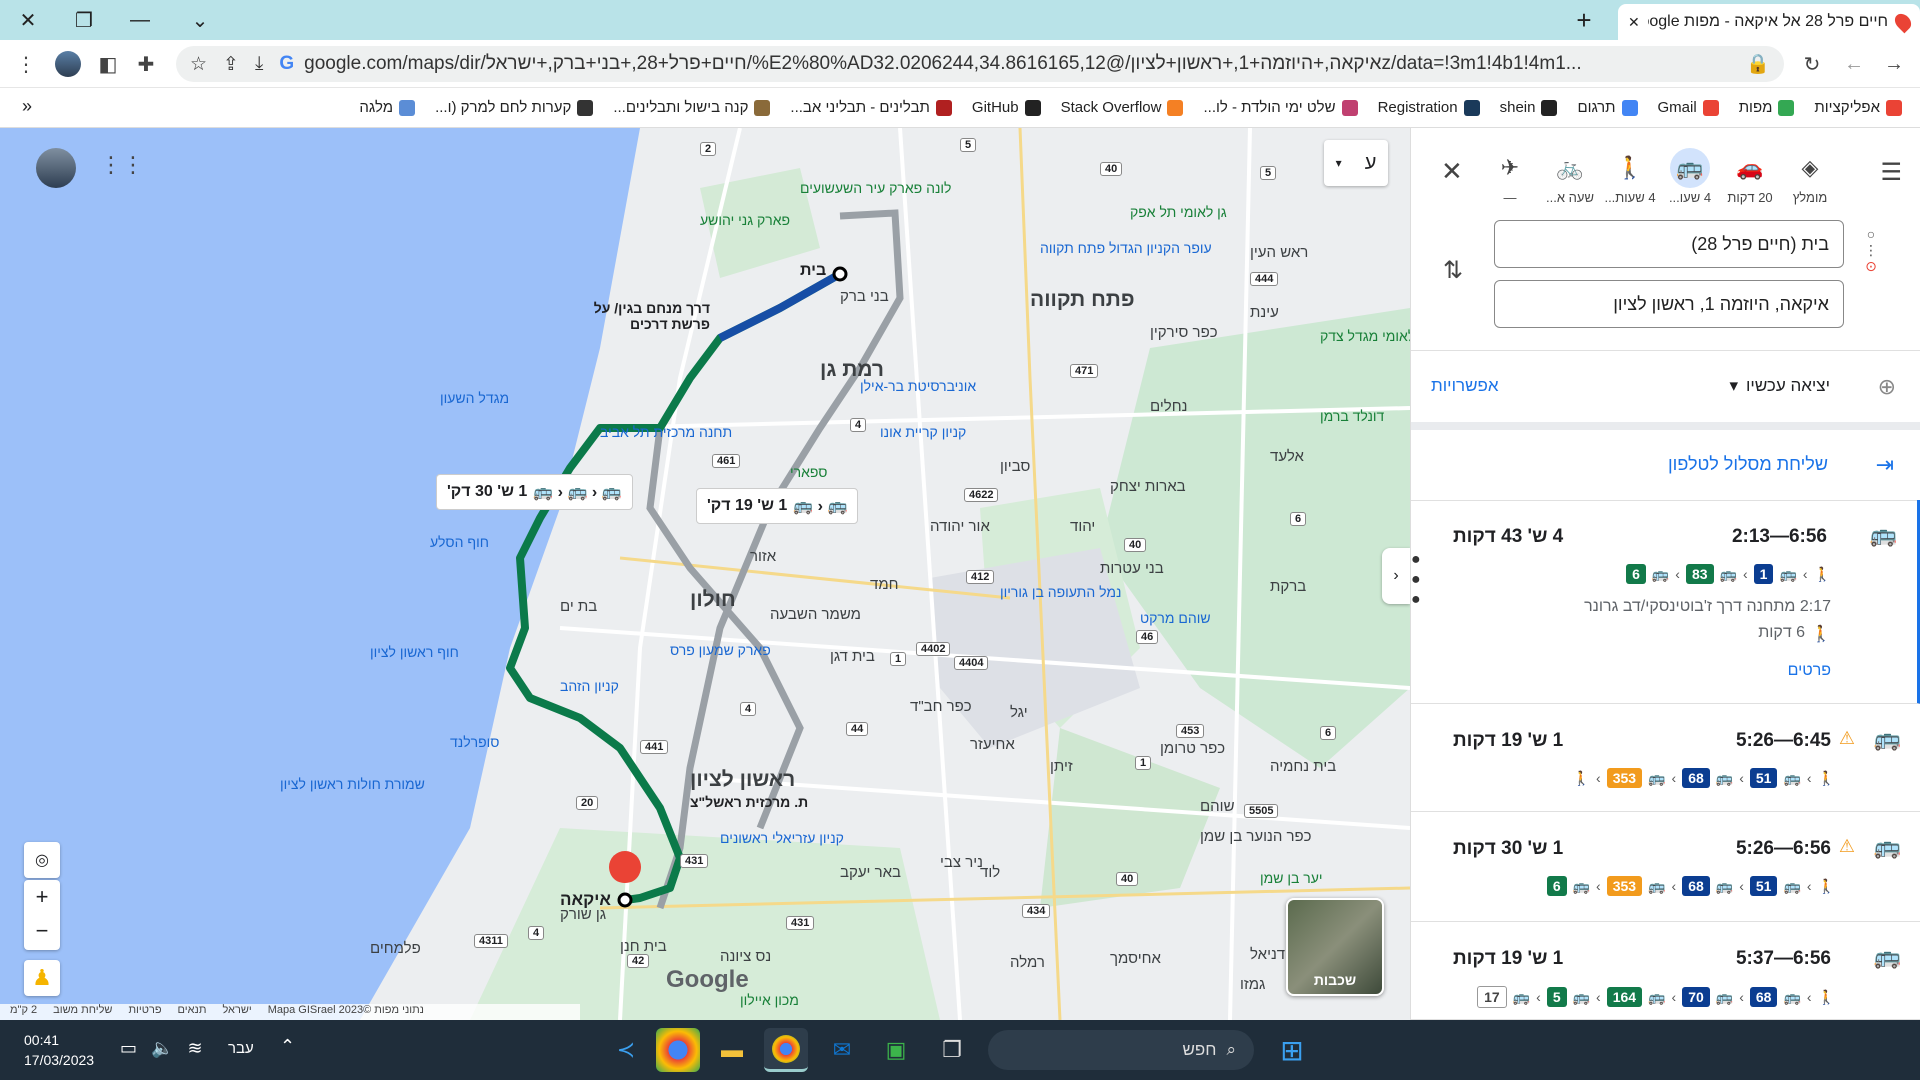 The height and width of the screenshot is (1080, 1920). Describe the element at coordinates (1006, 107) in the screenshot. I see `bookmark-item: GitHub` at that location.